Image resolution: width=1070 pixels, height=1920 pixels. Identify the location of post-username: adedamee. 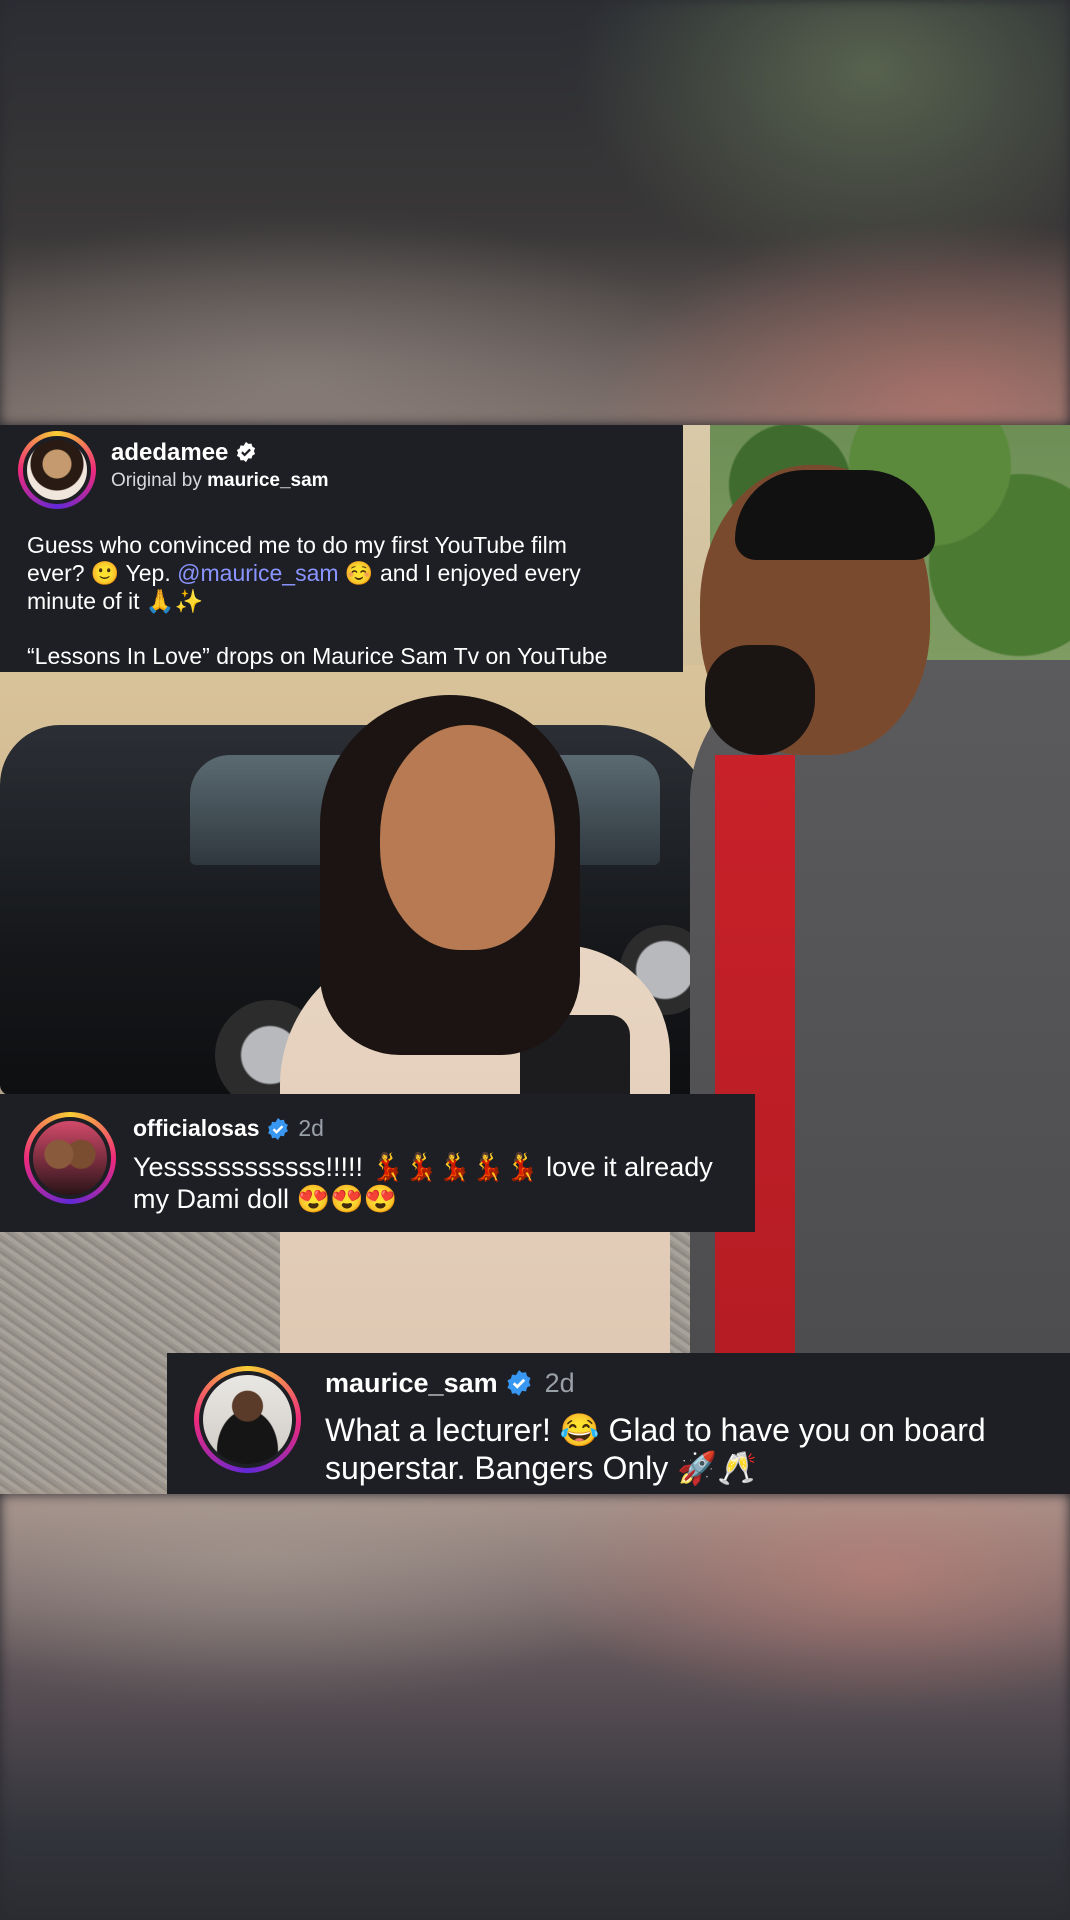
(169, 452).